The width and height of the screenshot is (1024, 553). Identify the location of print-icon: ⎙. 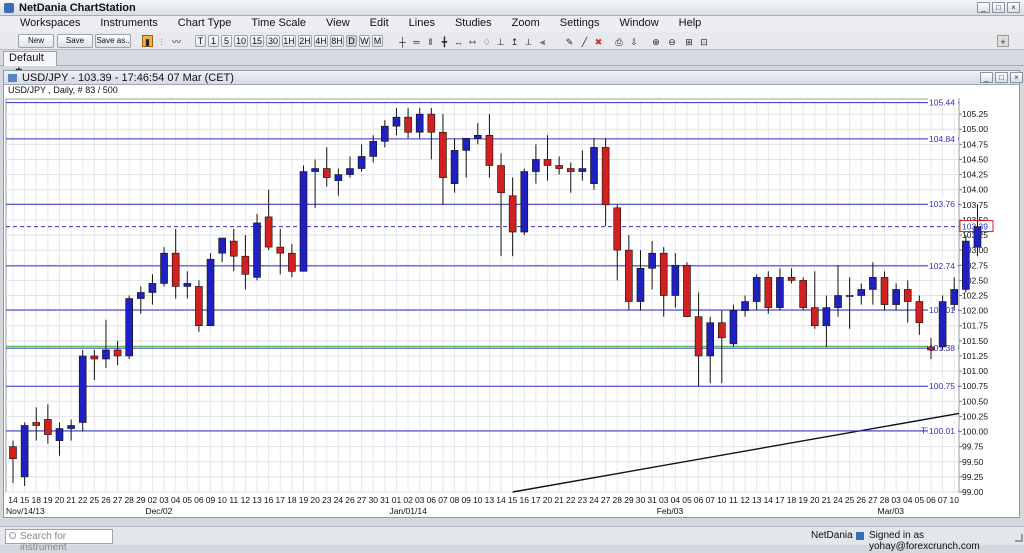
(619, 41).